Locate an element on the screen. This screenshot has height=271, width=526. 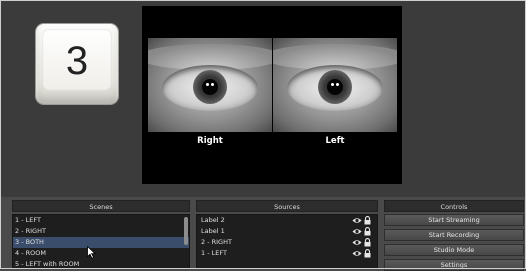
start-recording-button: Start Recording is located at coordinates (454, 235).